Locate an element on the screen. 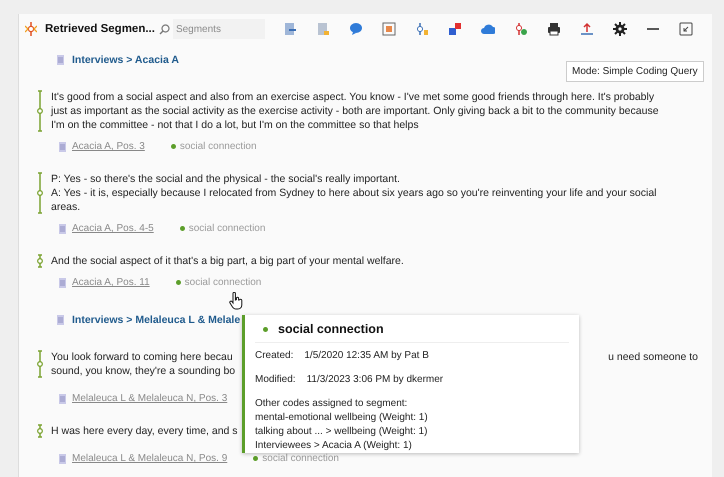 Image resolution: width=724 pixels, height=477 pixels. code-add-icon is located at coordinates (521, 29).